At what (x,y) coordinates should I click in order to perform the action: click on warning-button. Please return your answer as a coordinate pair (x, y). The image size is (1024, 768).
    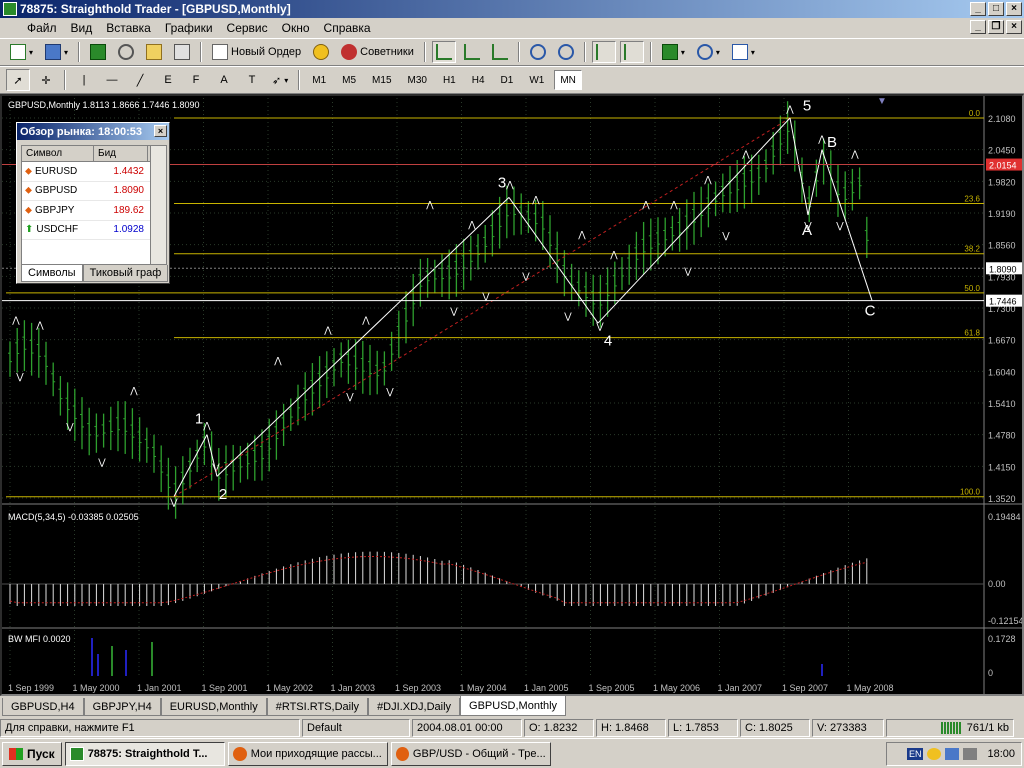
    Looking at the image, I should click on (321, 52).